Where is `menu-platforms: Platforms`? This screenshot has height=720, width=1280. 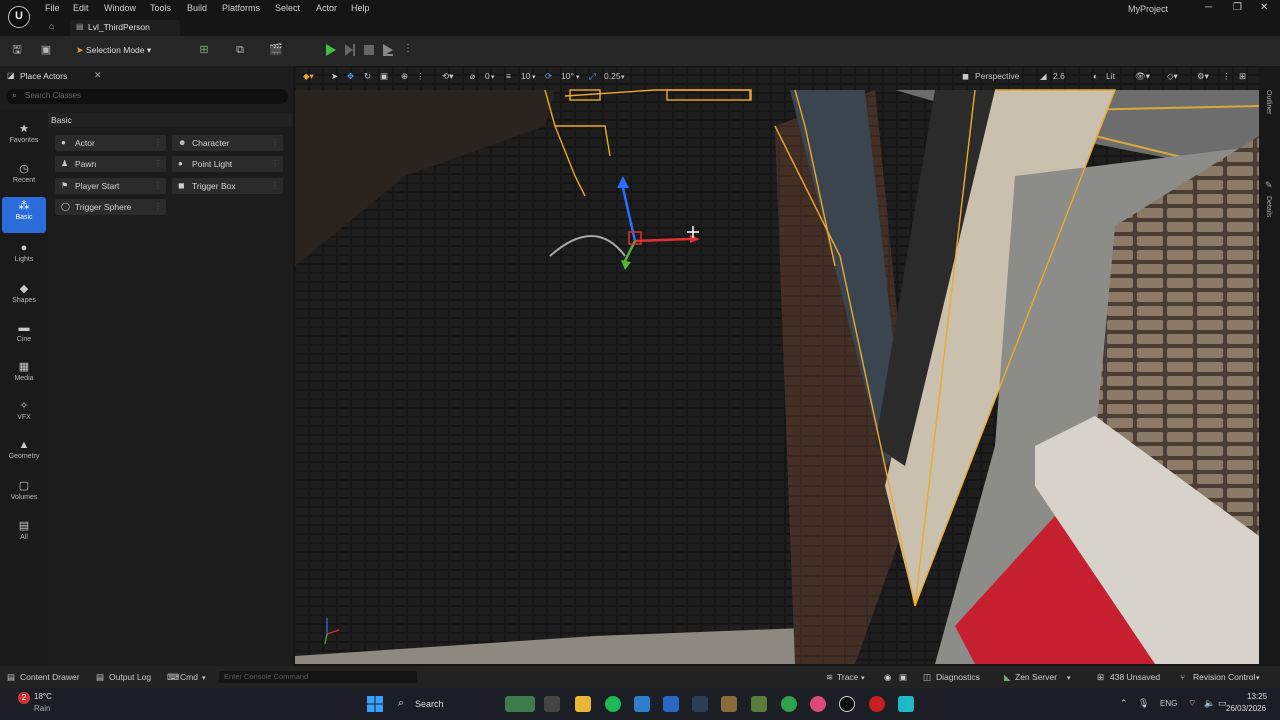
menu-platforms: Platforms is located at coordinates (241, 8).